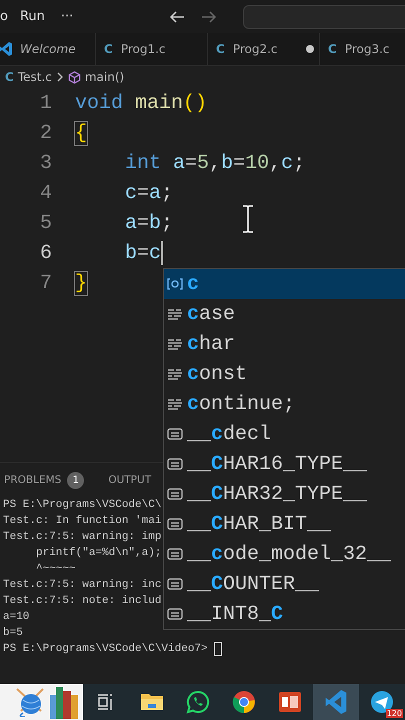 Image resolution: width=405 pixels, height=720 pixels. I want to click on line-number: 3, so click(45, 163).